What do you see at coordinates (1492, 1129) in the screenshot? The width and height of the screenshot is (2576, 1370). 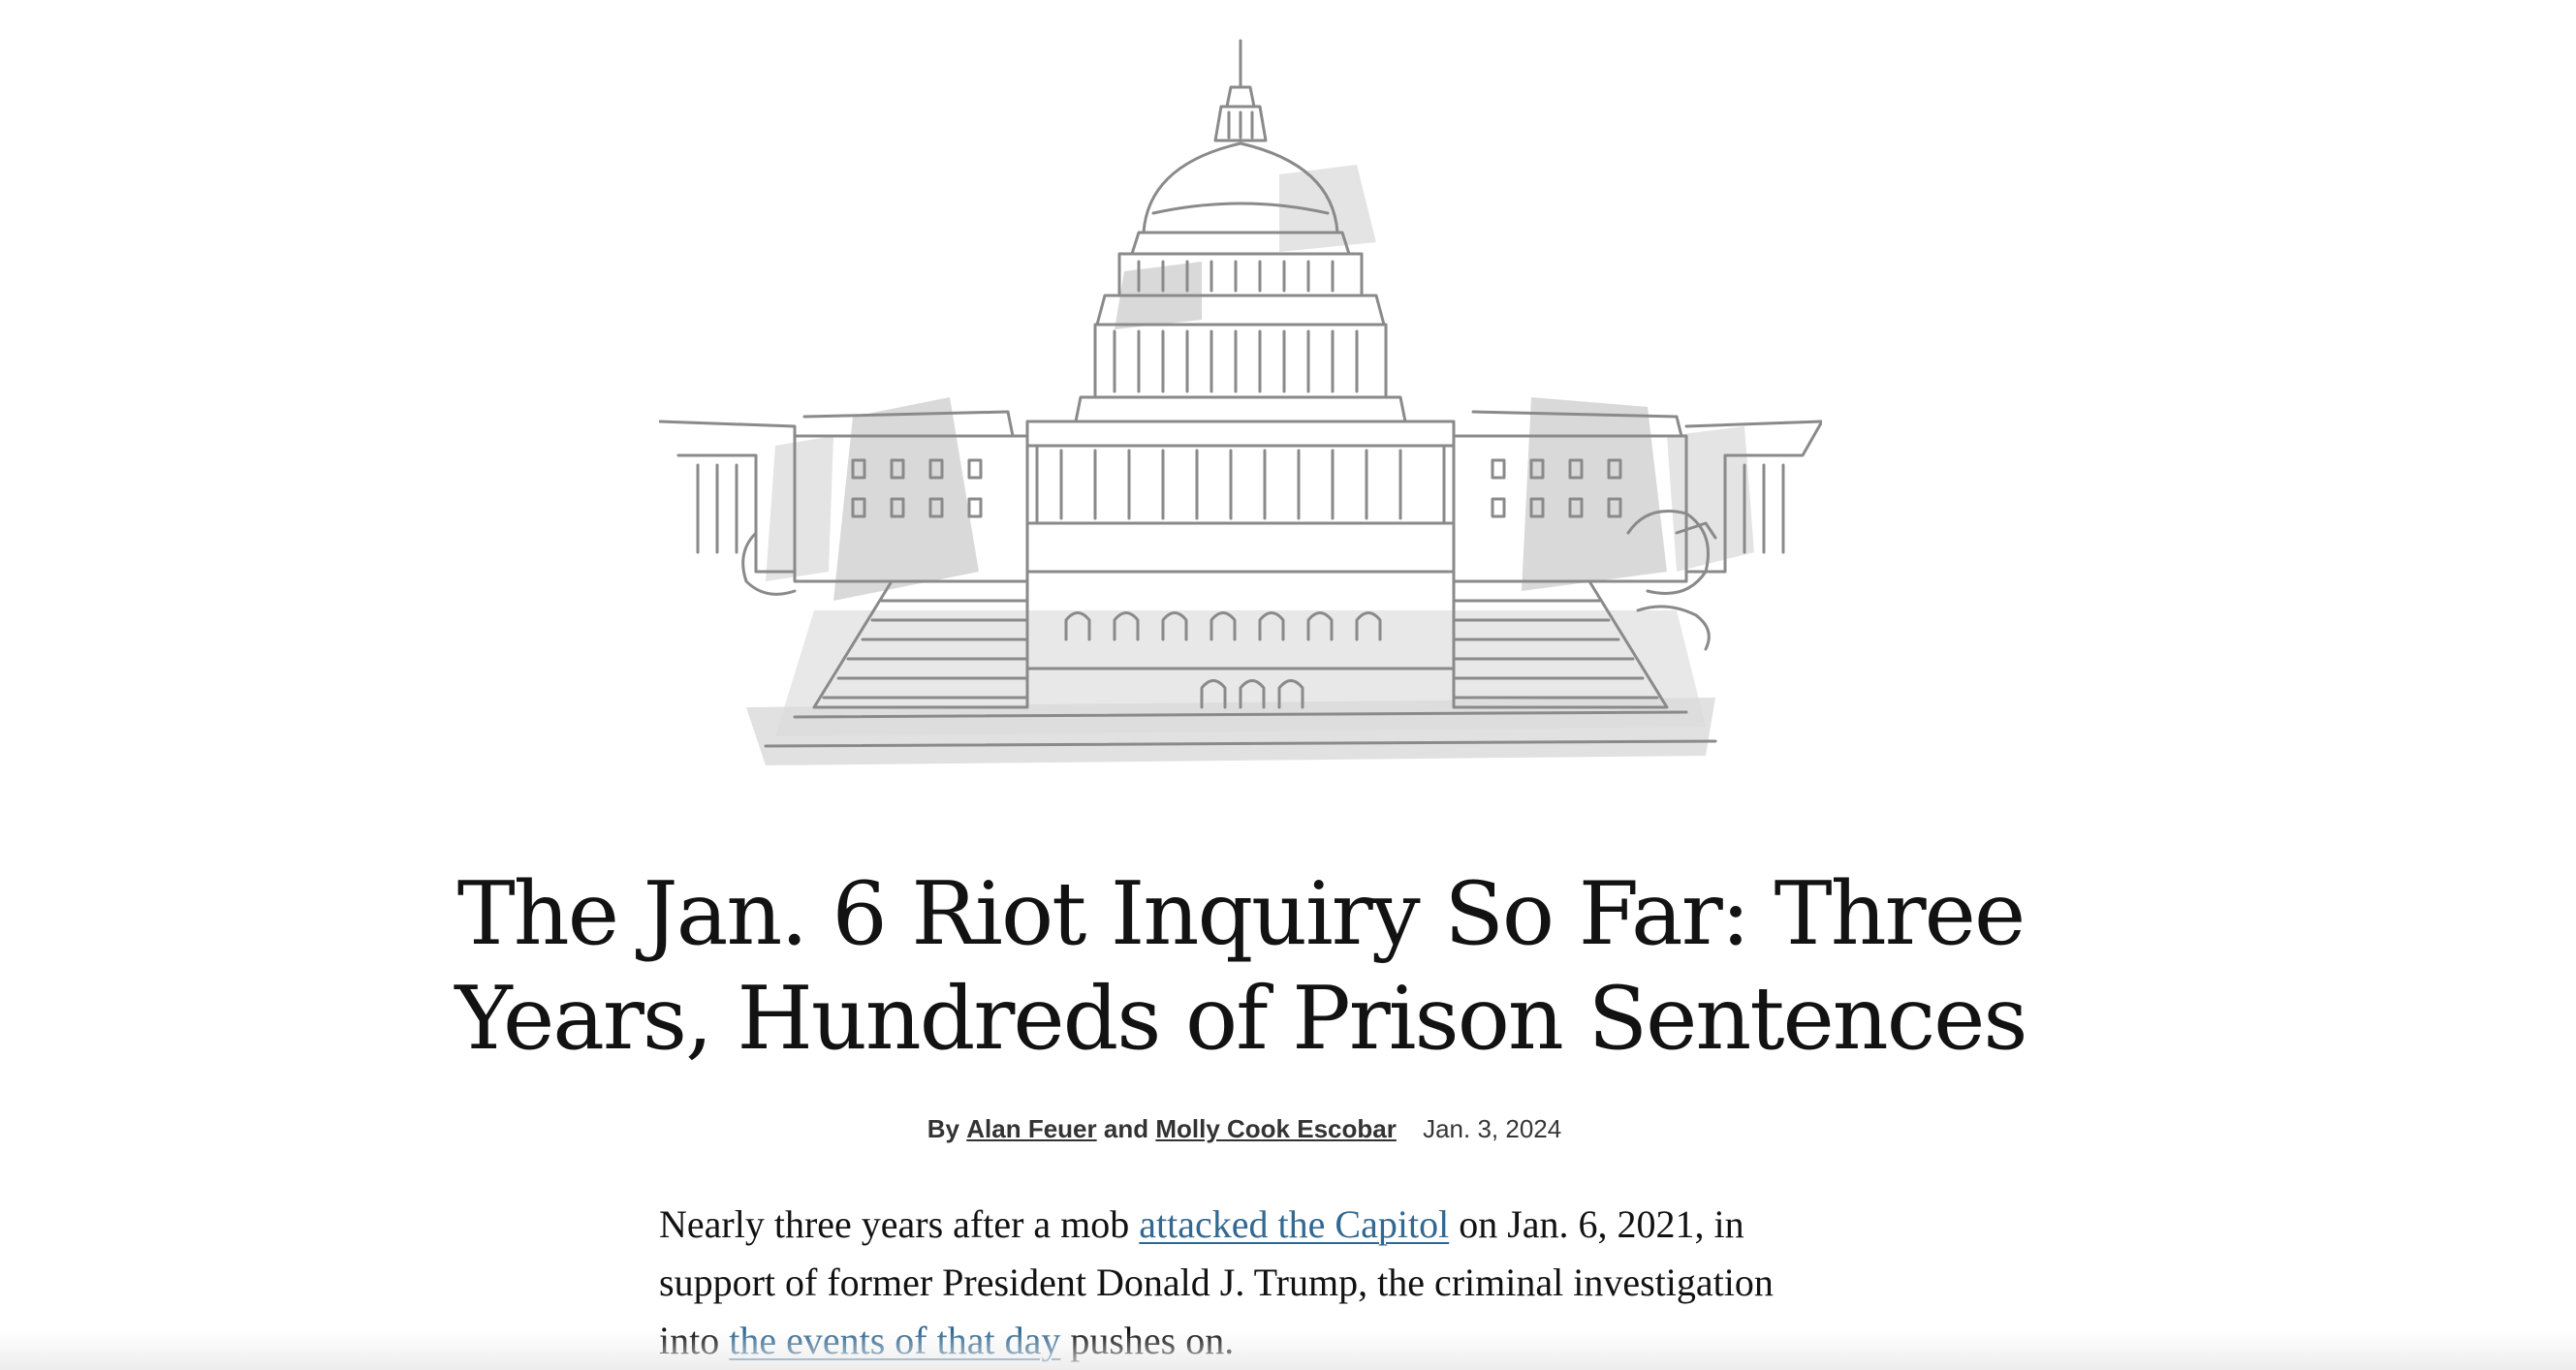 I see `publish-date: Jan. 3, 2024` at bounding box center [1492, 1129].